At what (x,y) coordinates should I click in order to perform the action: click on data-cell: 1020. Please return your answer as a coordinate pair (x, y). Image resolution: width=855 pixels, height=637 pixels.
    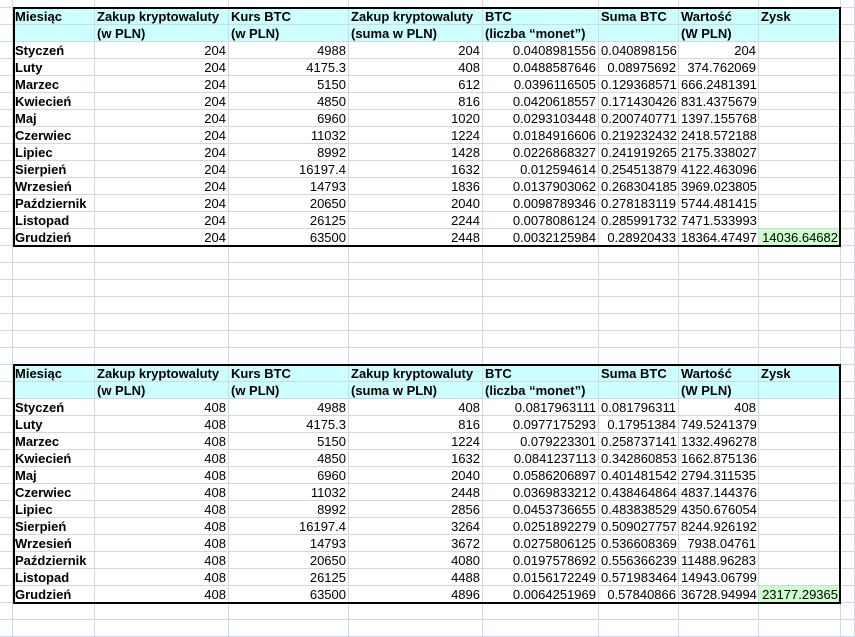
    Looking at the image, I should click on (416, 118).